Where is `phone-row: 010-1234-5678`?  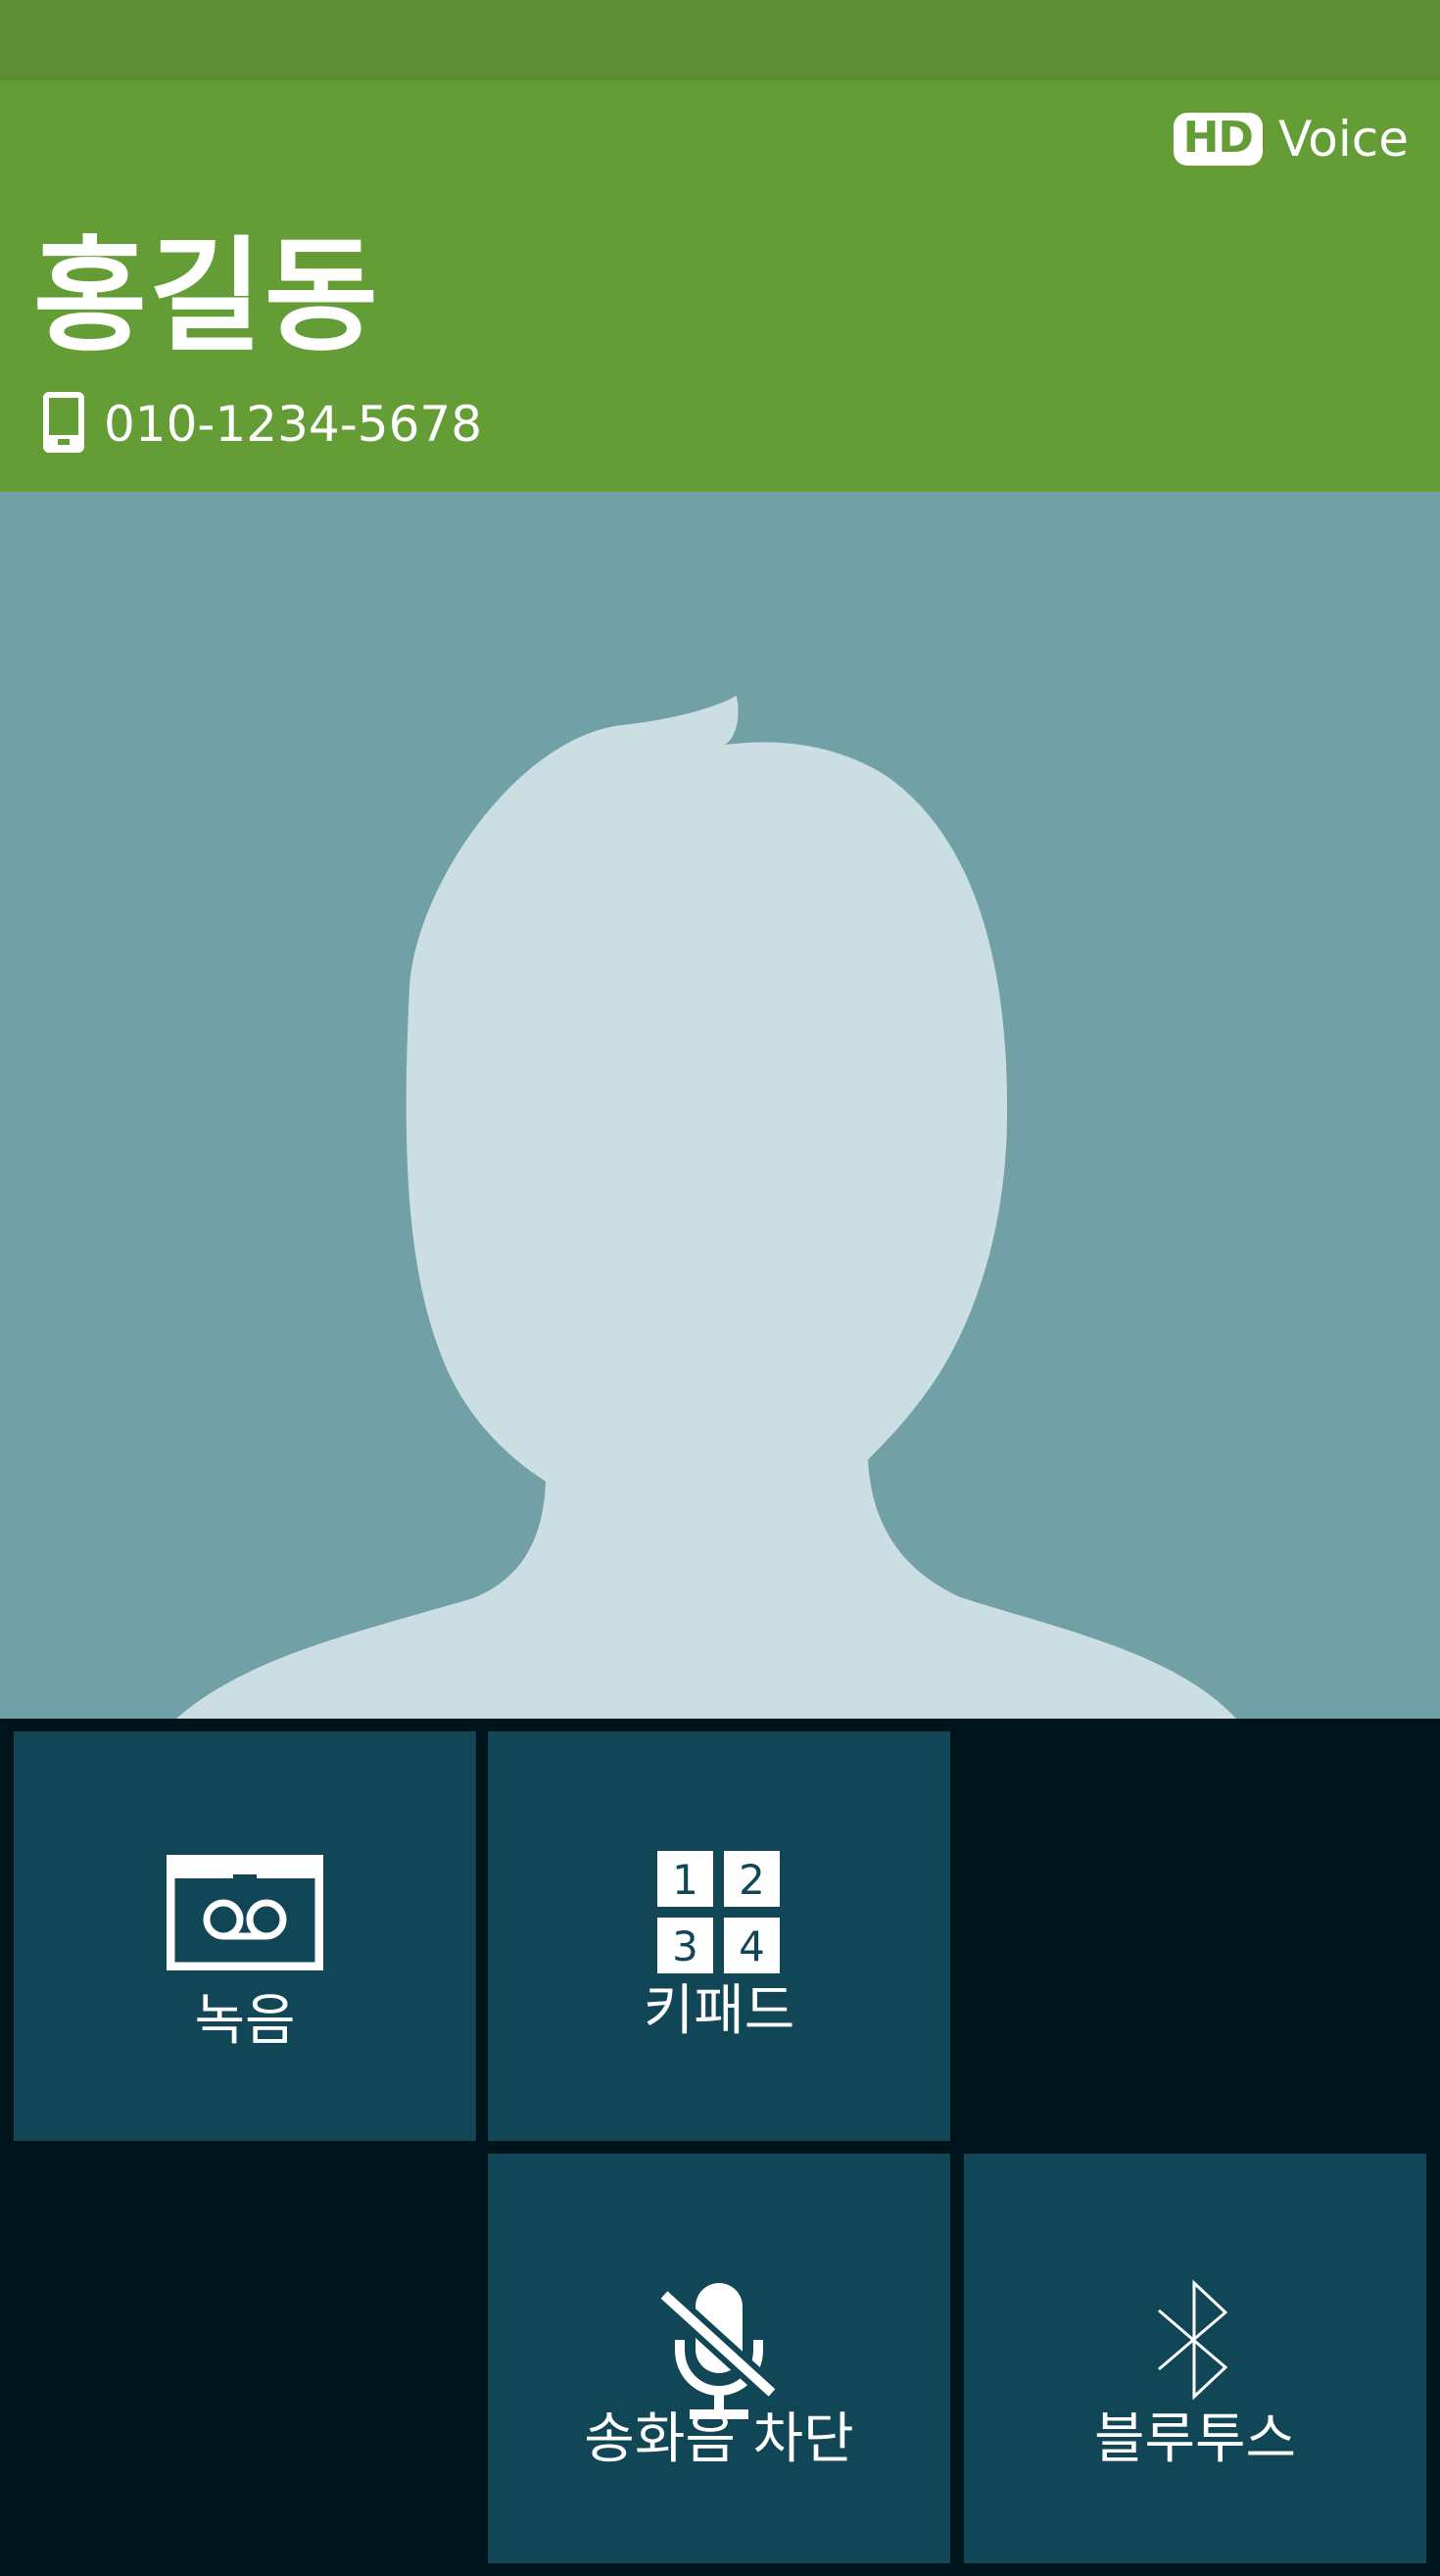
phone-row: 010-1234-5678 is located at coordinates (262, 424).